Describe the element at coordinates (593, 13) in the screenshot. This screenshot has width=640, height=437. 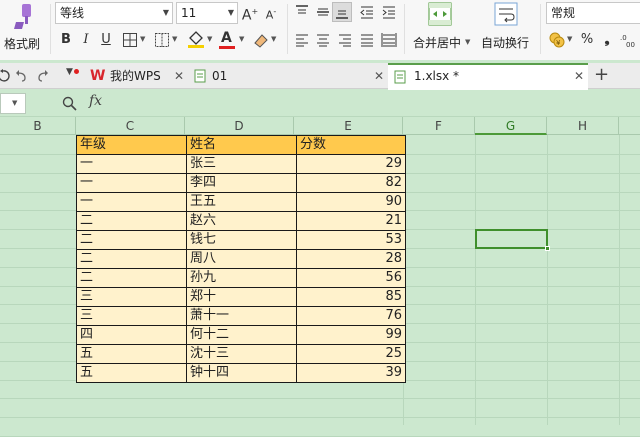
I see `number-format-select: 常规` at that location.